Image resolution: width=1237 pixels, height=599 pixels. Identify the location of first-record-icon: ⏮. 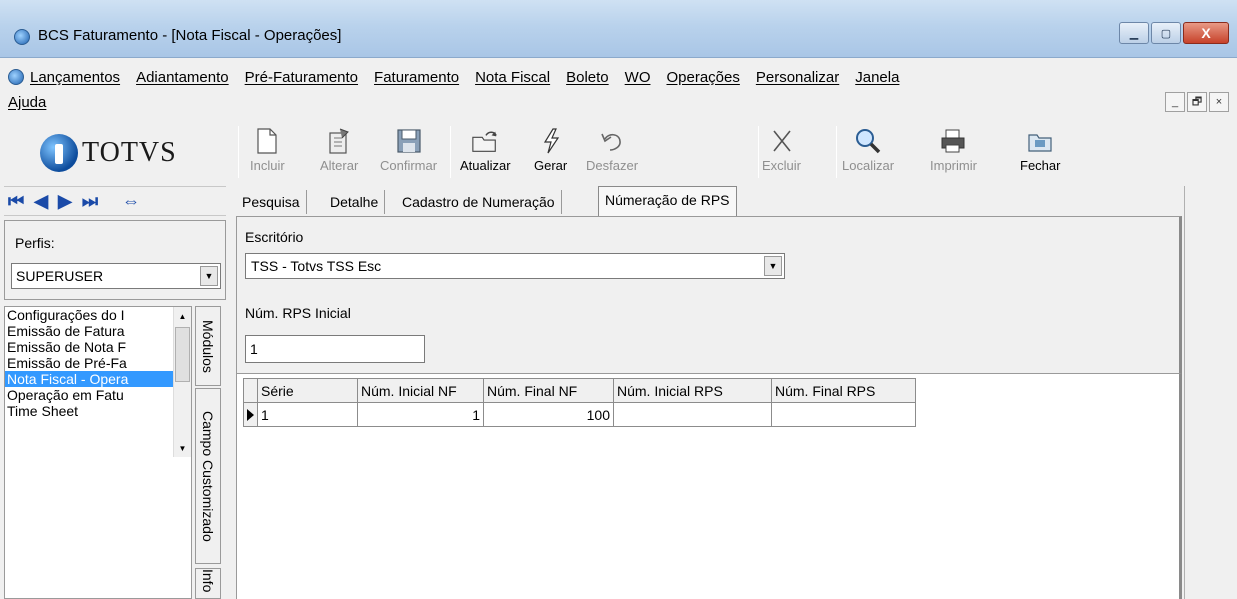
(16, 201).